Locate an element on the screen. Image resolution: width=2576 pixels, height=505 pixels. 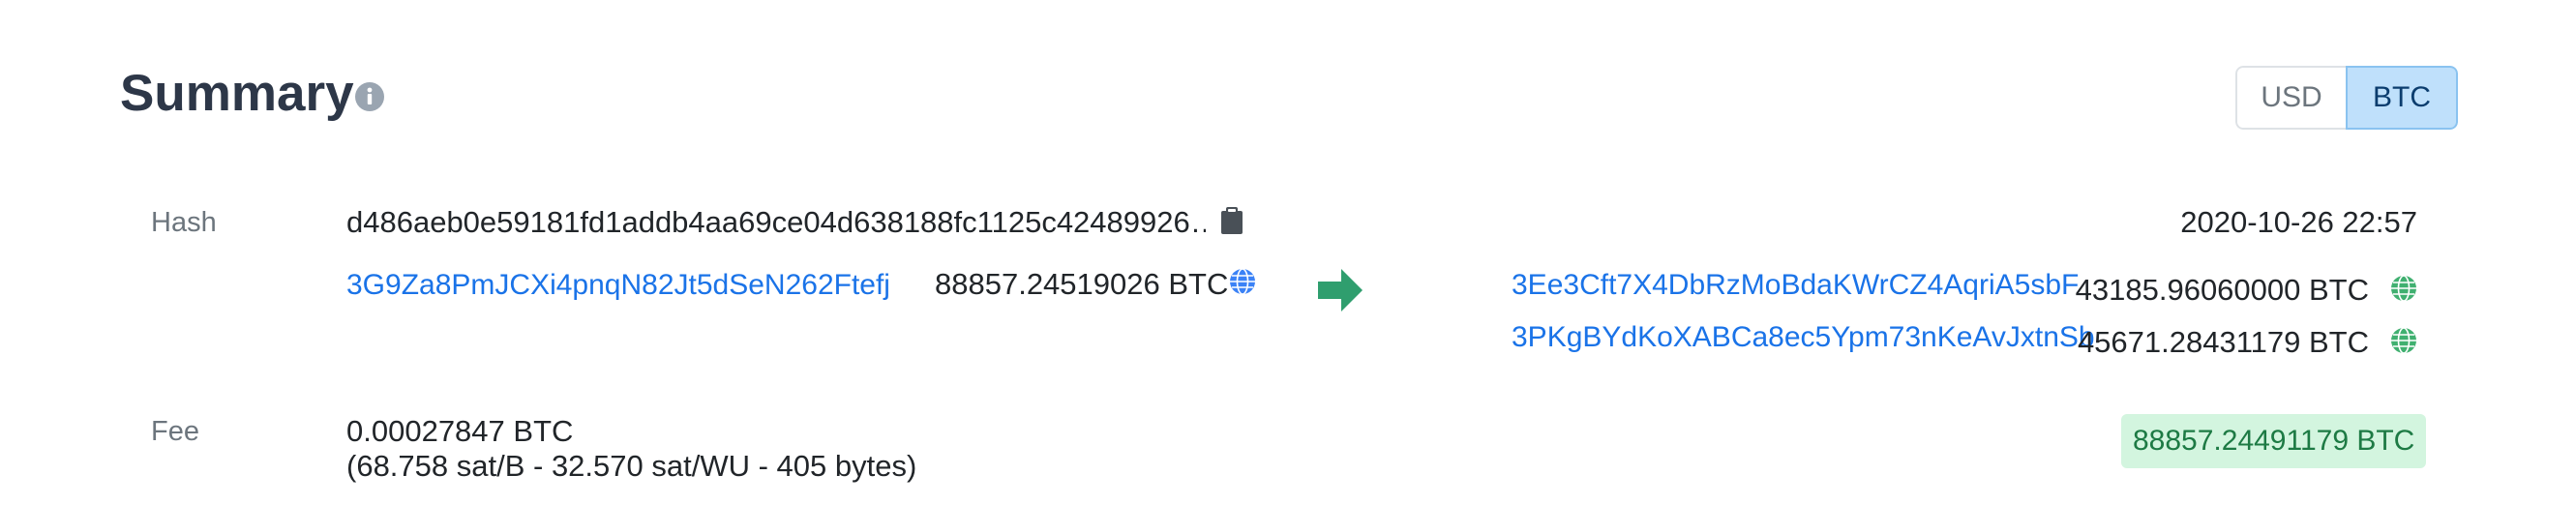
arrow-right-icon is located at coordinates (1340, 290).